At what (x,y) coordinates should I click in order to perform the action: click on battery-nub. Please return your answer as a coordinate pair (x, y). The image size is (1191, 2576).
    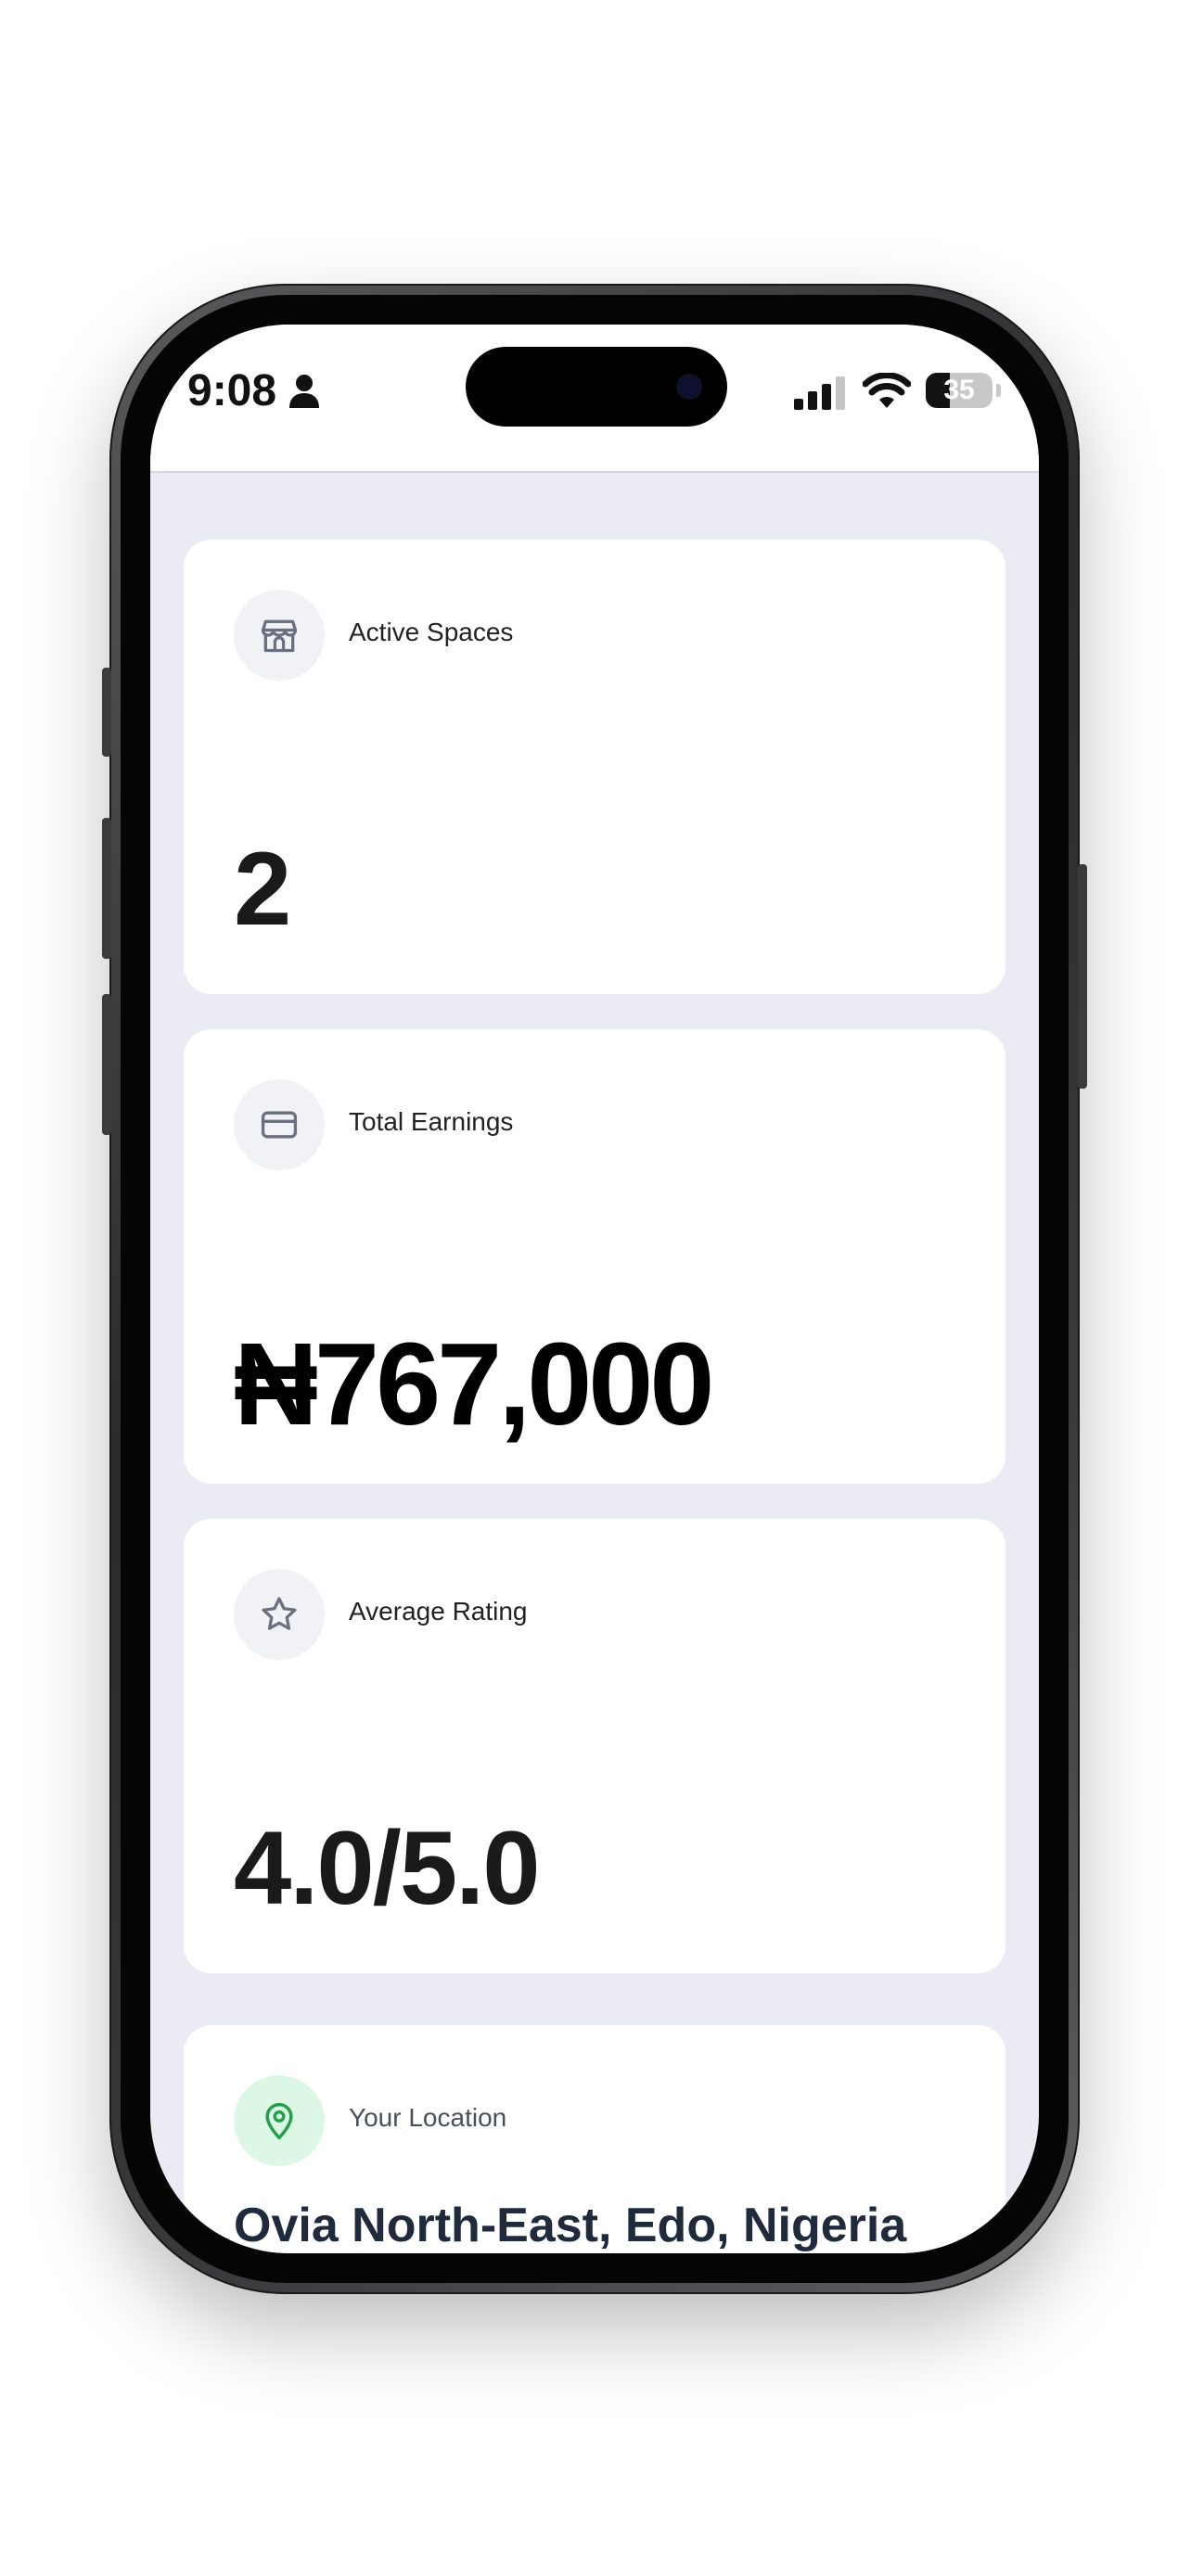
    Looking at the image, I should click on (999, 390).